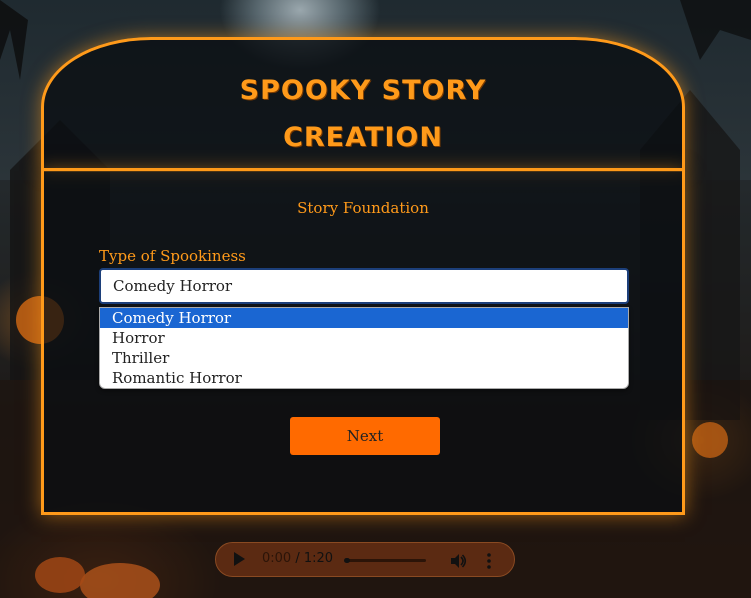 This screenshot has width=751, height=598. Describe the element at coordinates (318, 558) in the screenshot. I see `duration: 1:20` at that location.